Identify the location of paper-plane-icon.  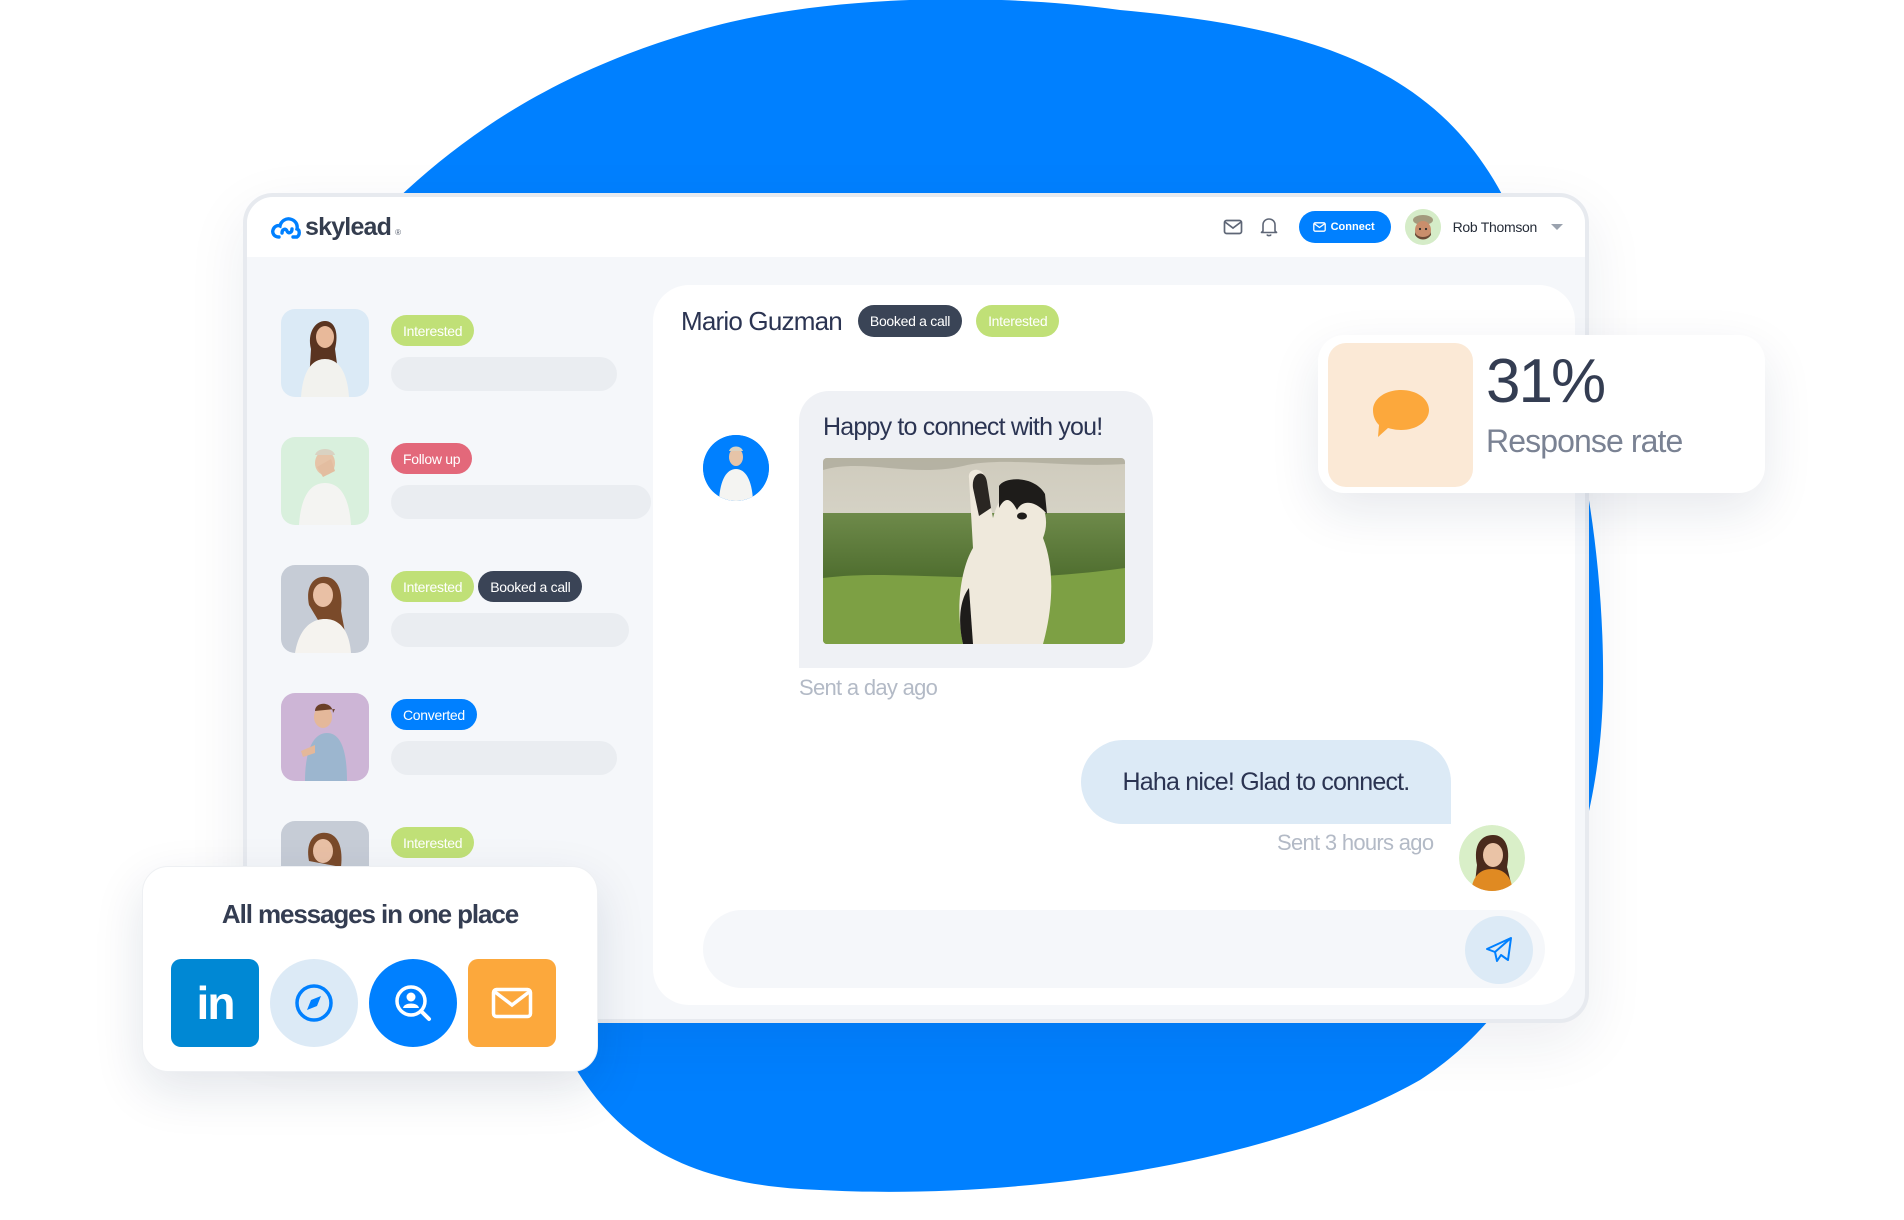
(1499, 949).